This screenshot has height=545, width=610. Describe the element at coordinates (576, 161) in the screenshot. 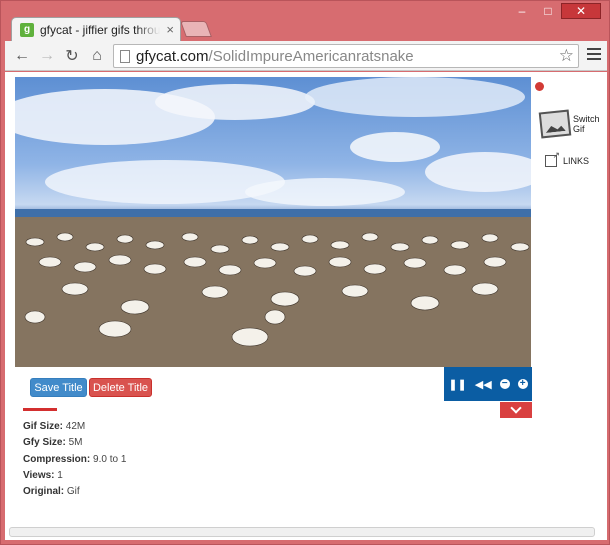

I see `links-label: LINKS` at that location.